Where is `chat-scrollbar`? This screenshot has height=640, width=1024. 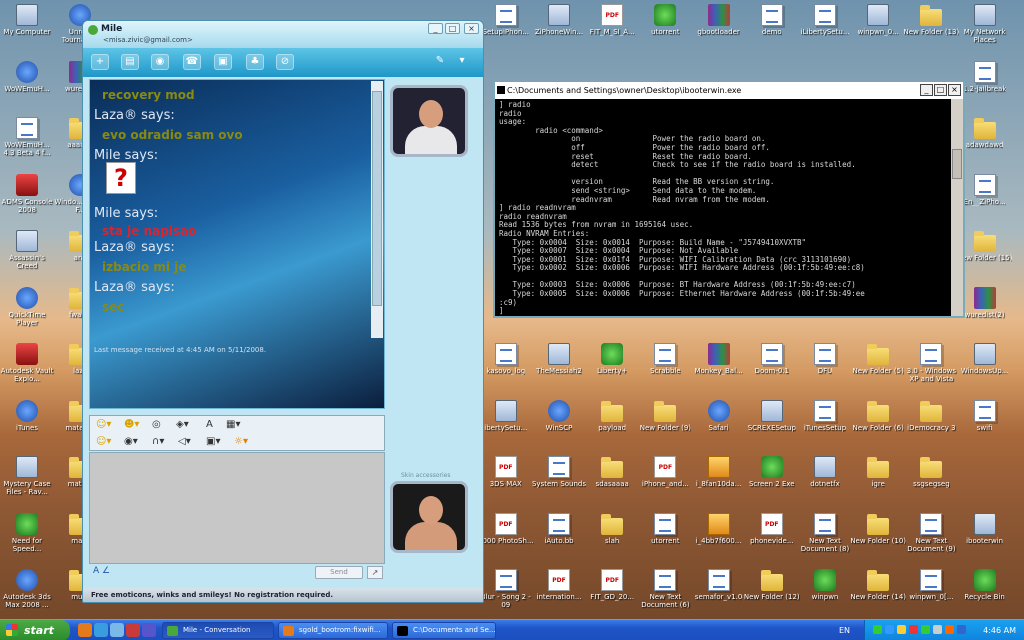 chat-scrollbar is located at coordinates (377, 209).